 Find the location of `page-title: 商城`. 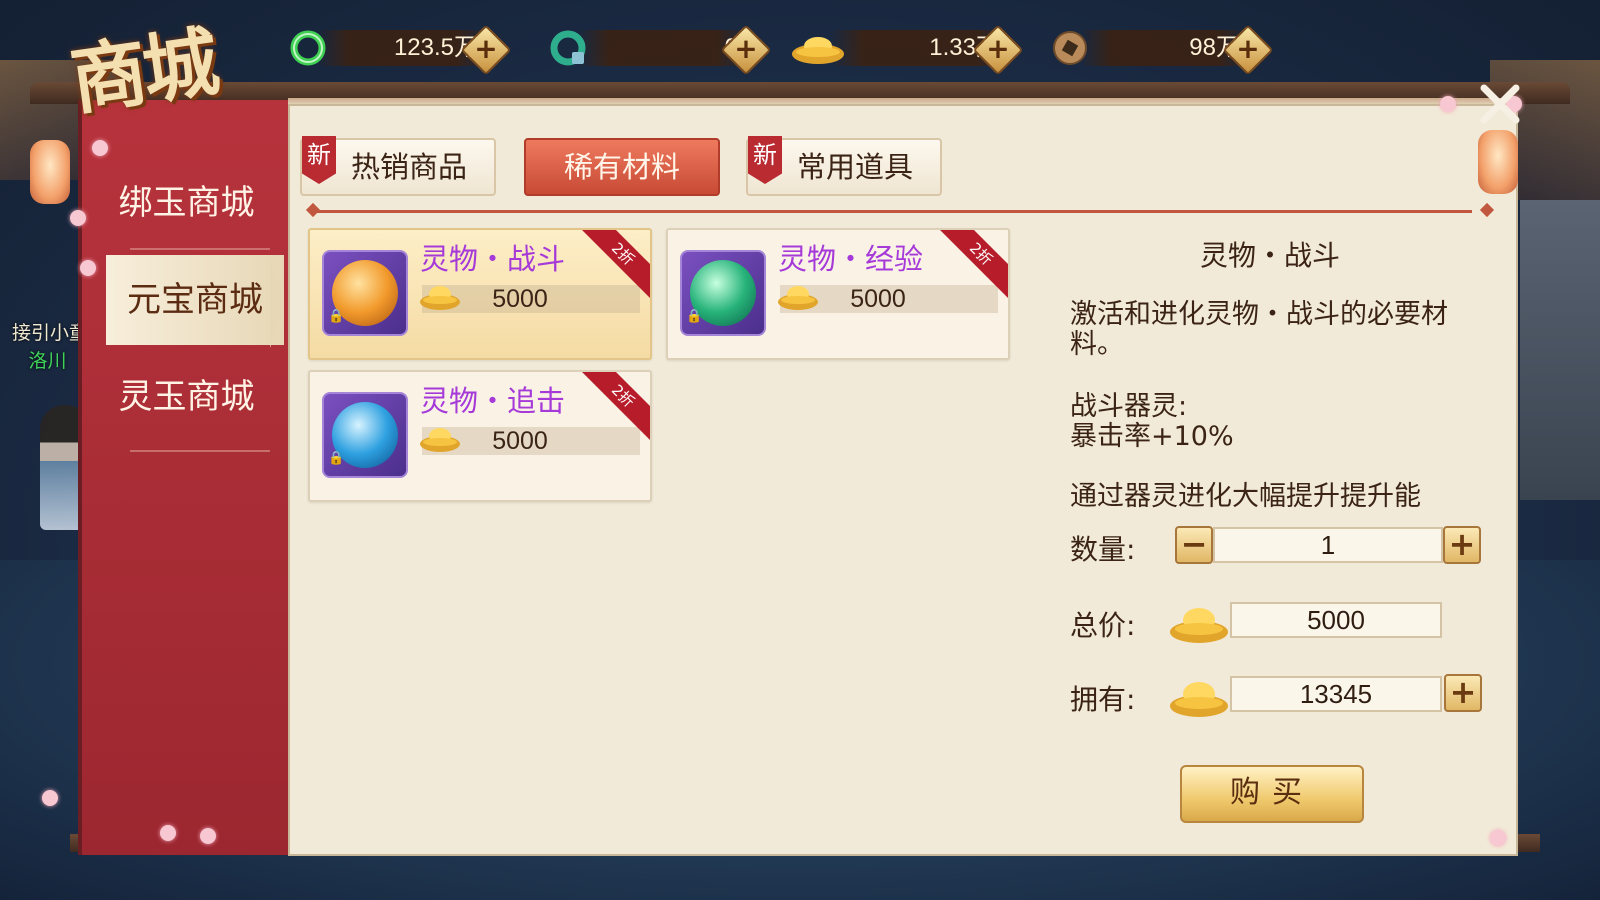

page-title: 商城 is located at coordinates (143, 71).